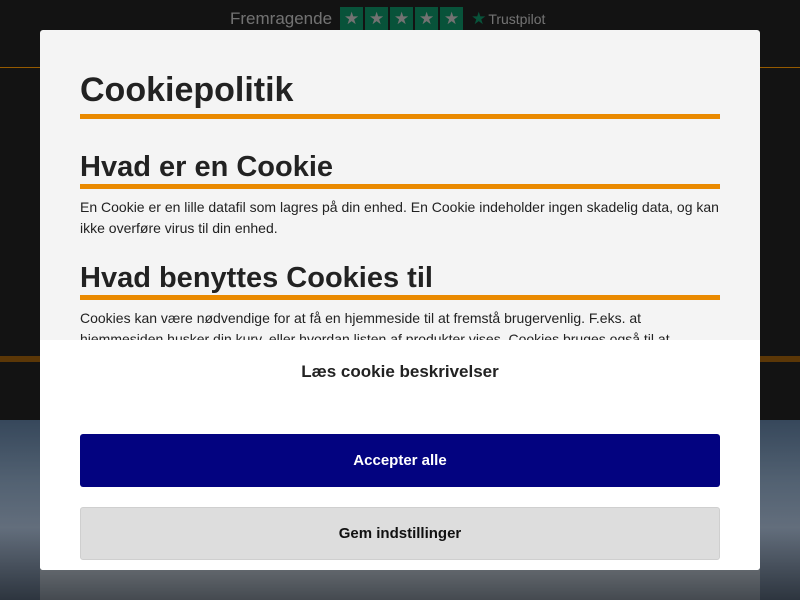 This screenshot has height=600, width=800. What do you see at coordinates (400, 280) in the screenshot?
I see `section-heading: Hvad benyttes Cookies til` at bounding box center [400, 280].